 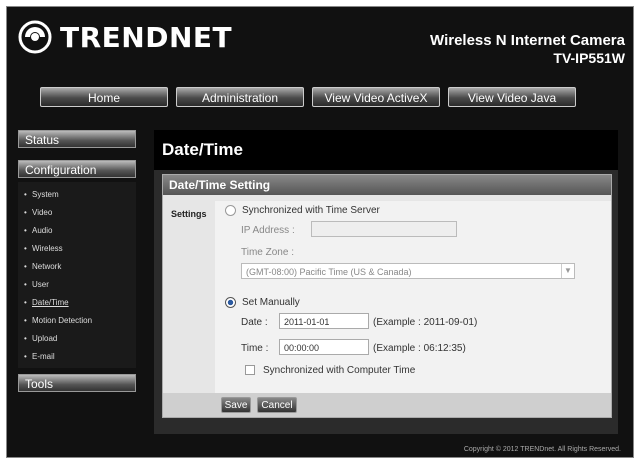 I want to click on sidebar-item-date-time: Date/Time, so click(x=77, y=303).